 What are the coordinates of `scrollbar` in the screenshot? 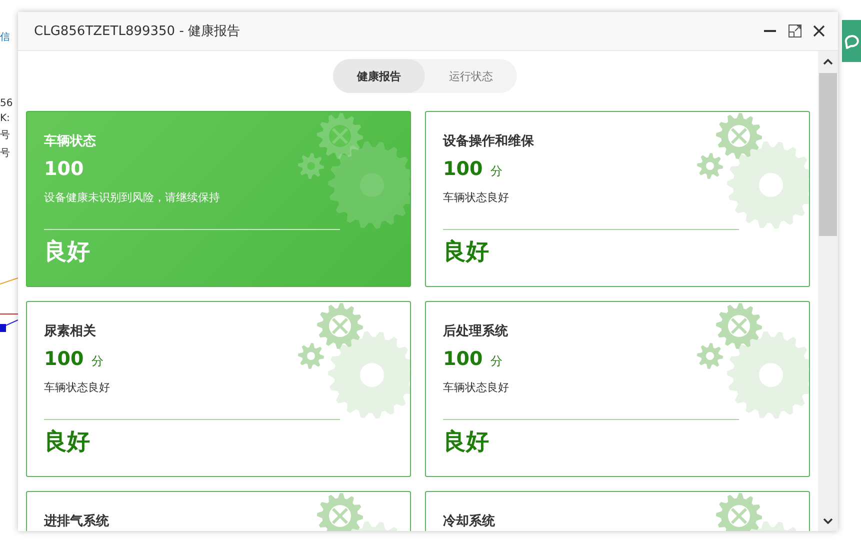 It's located at (828, 291).